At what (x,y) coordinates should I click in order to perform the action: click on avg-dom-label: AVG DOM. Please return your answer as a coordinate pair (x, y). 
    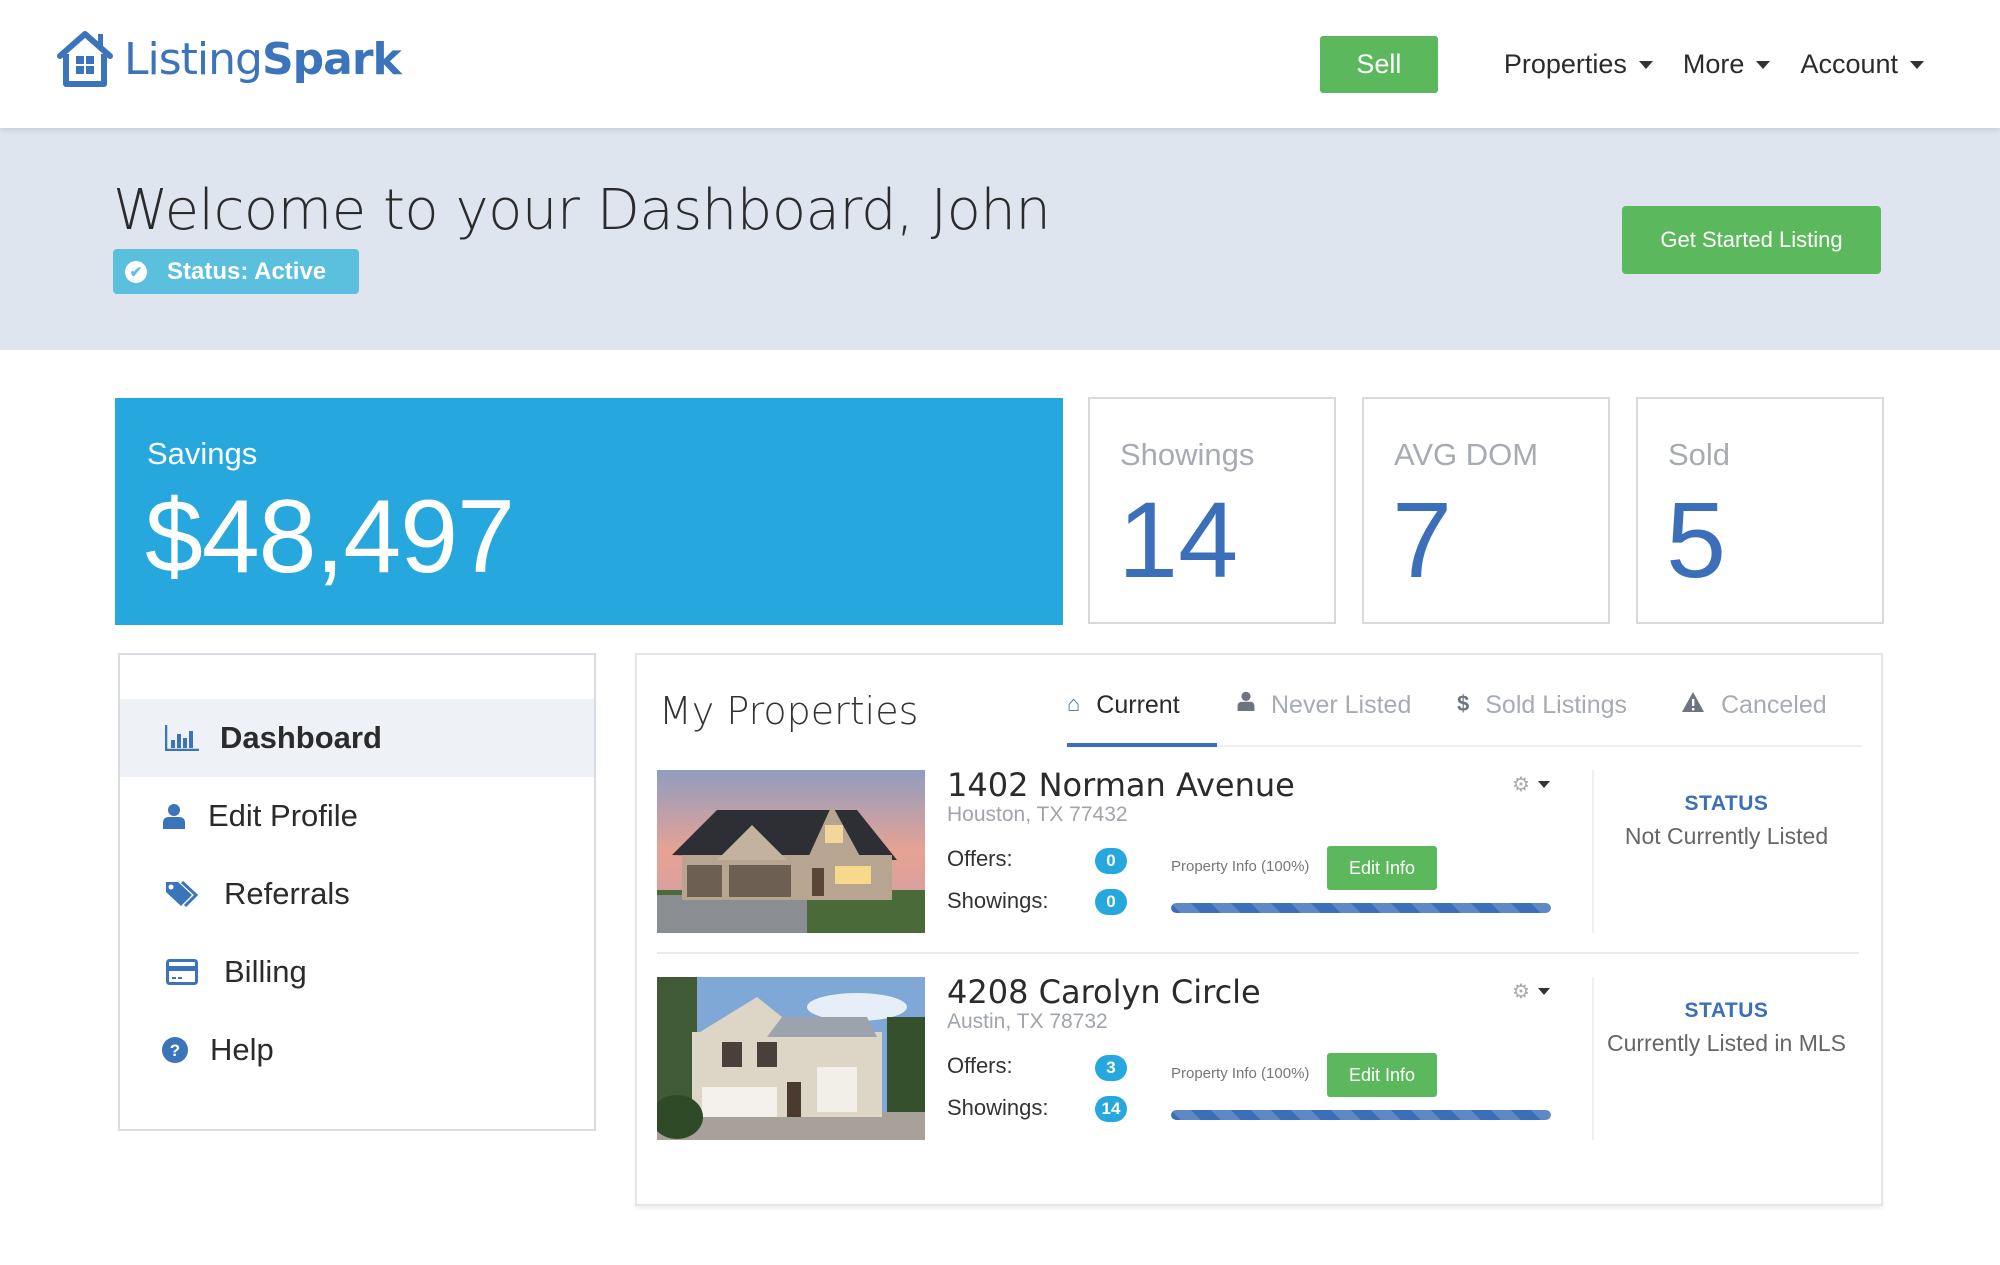
    Looking at the image, I should click on (1466, 454).